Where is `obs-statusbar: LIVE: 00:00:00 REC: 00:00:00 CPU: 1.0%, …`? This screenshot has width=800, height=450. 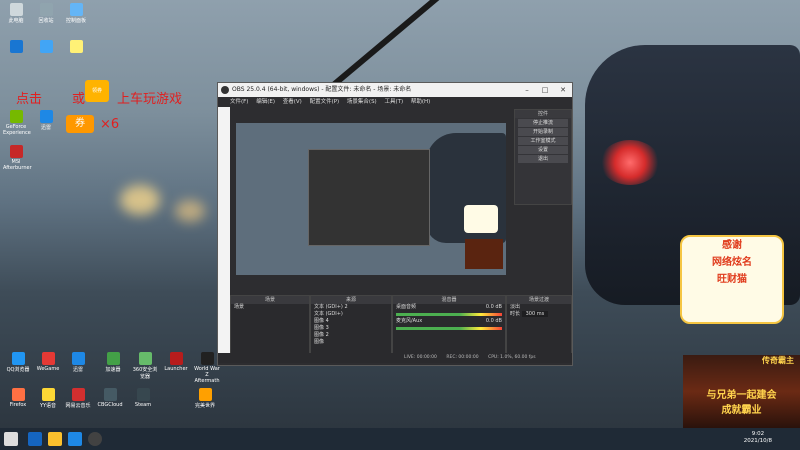 obs-statusbar: LIVE: 00:00:00 REC: 00:00:00 CPU: 1.0%, … is located at coordinates (395, 358).